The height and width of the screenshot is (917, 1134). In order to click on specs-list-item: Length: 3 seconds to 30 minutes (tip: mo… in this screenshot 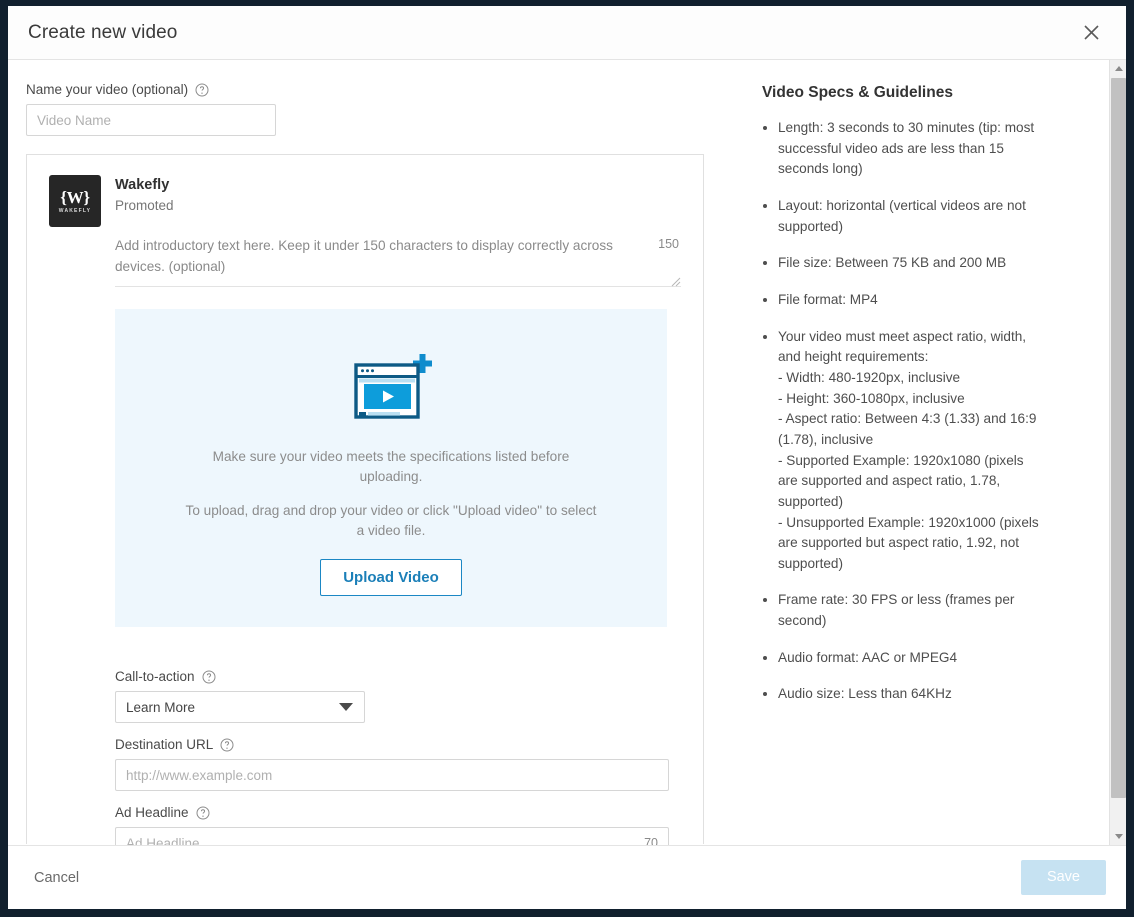, I will do `click(901, 149)`.